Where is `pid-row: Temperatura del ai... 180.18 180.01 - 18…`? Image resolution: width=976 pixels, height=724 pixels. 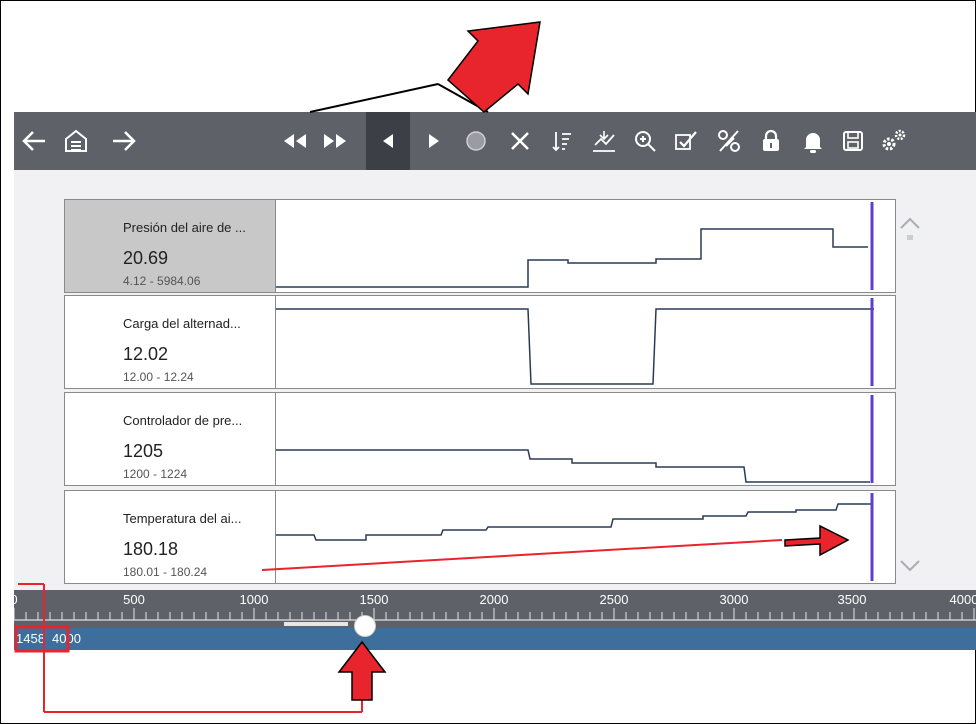 pid-row: Temperatura del ai... 180.18 180.01 - 18… is located at coordinates (480, 537).